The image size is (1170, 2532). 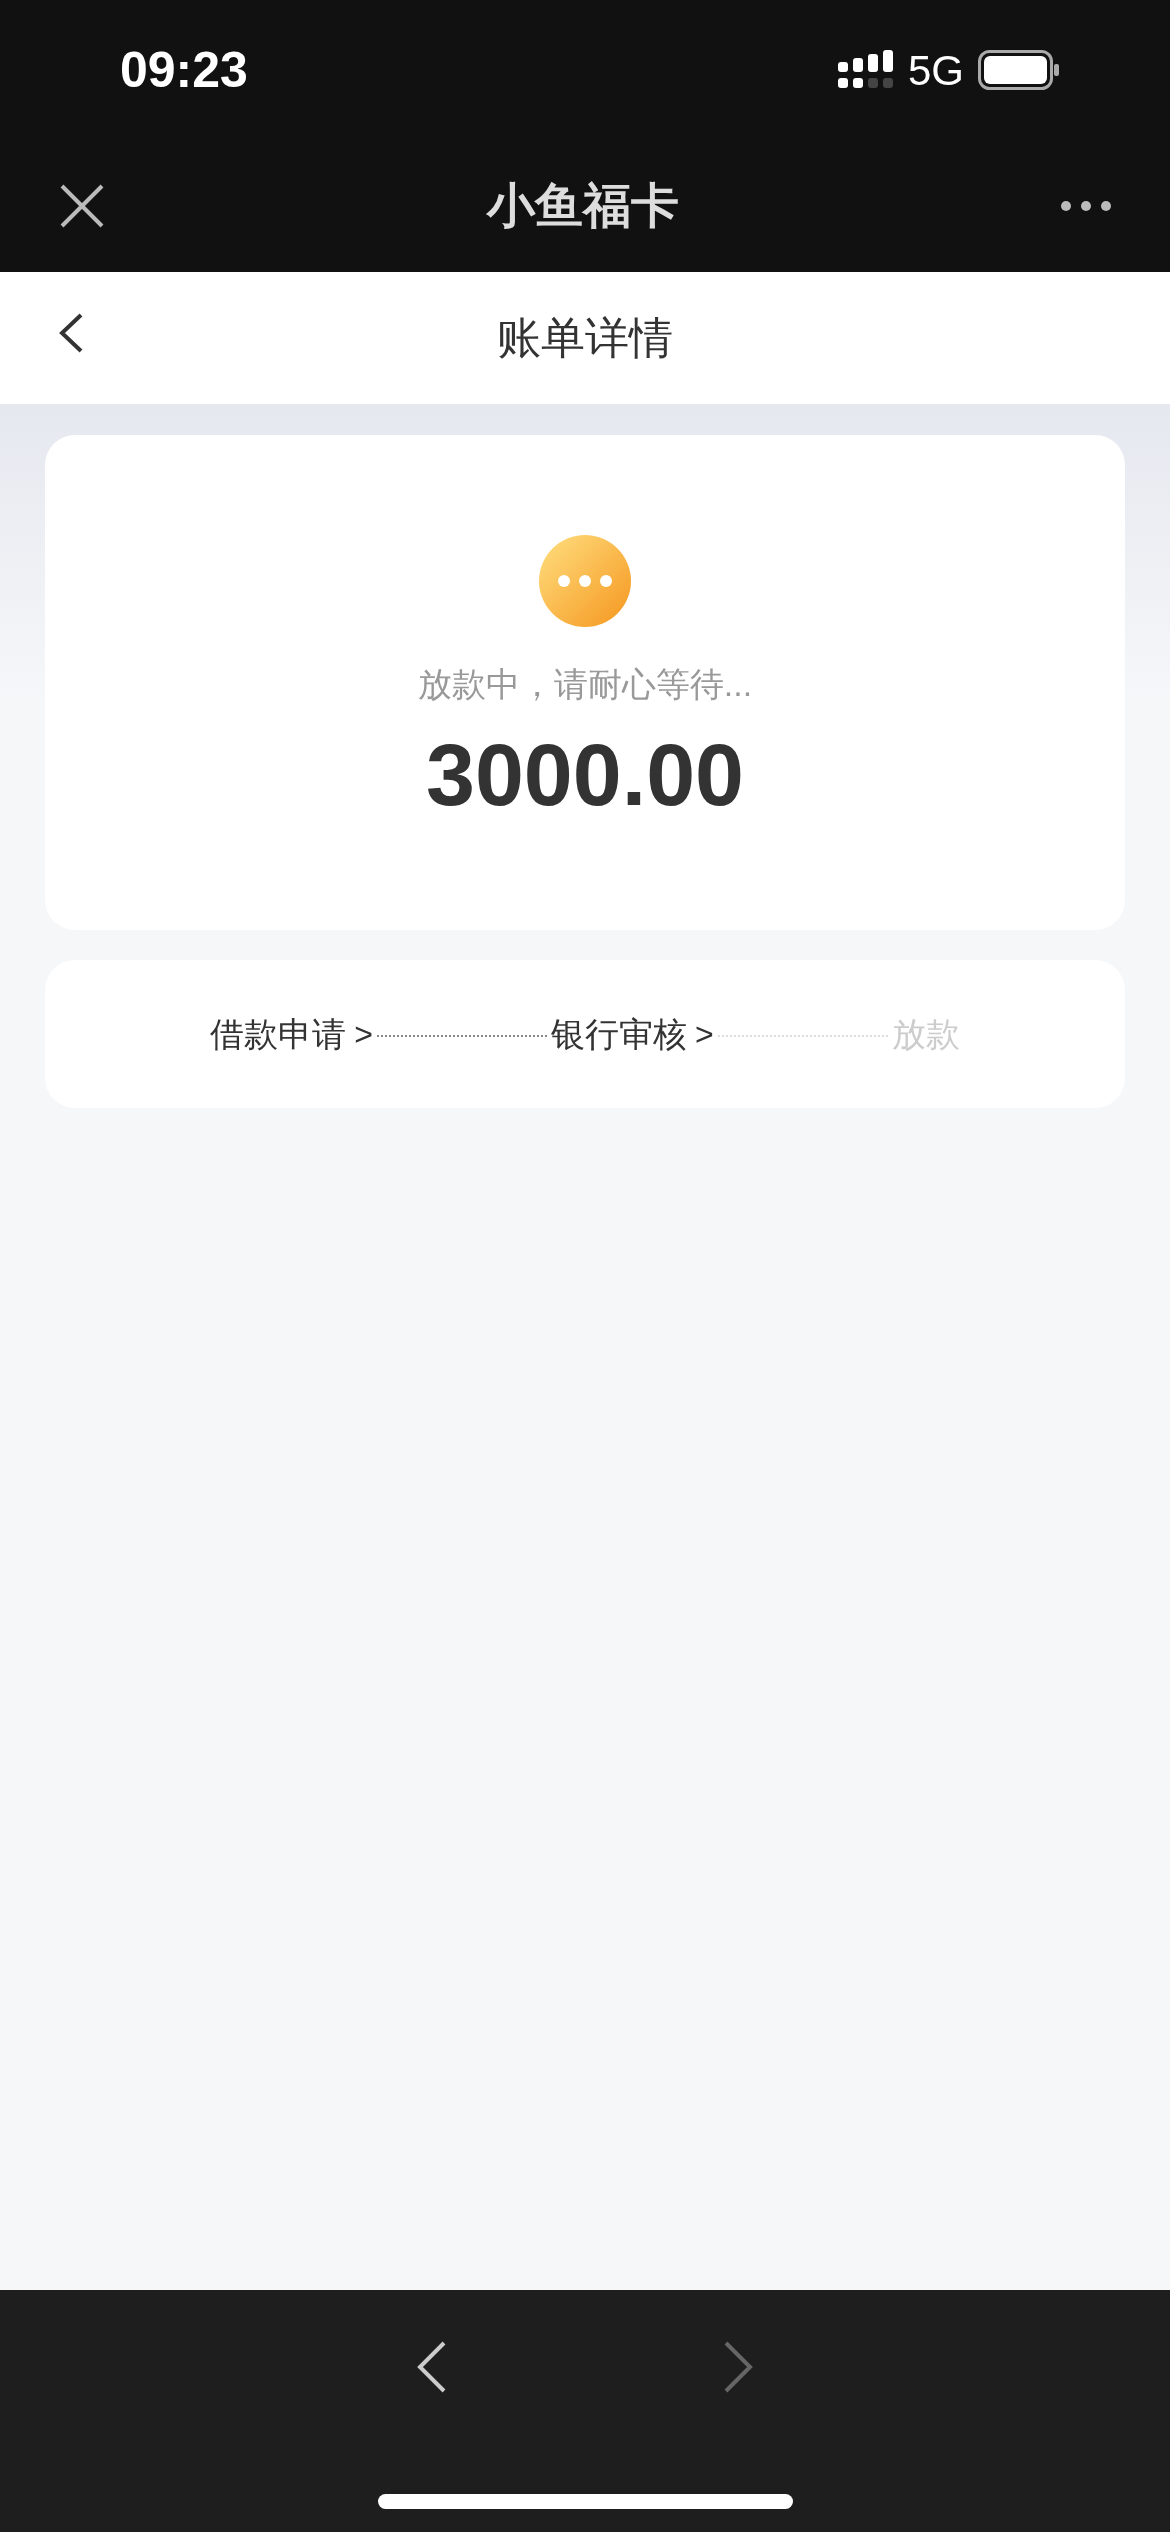 I want to click on network-label: 5G, so click(x=935, y=70).